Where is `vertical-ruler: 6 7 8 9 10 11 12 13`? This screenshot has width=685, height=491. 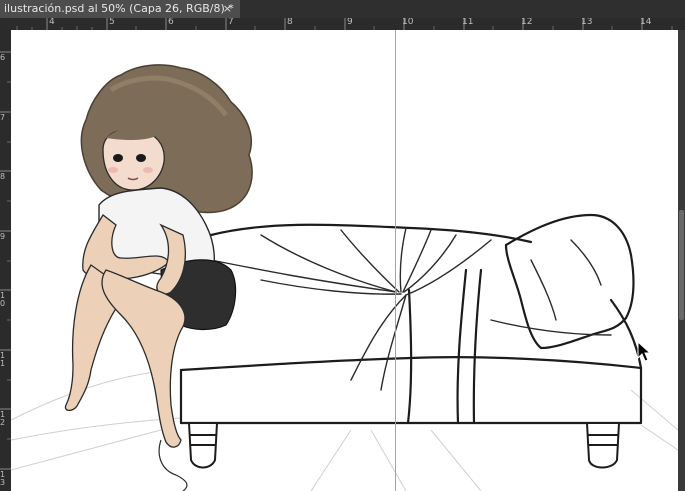
vertical-ruler: 6 7 8 9 10 11 12 13 is located at coordinates (5, 260).